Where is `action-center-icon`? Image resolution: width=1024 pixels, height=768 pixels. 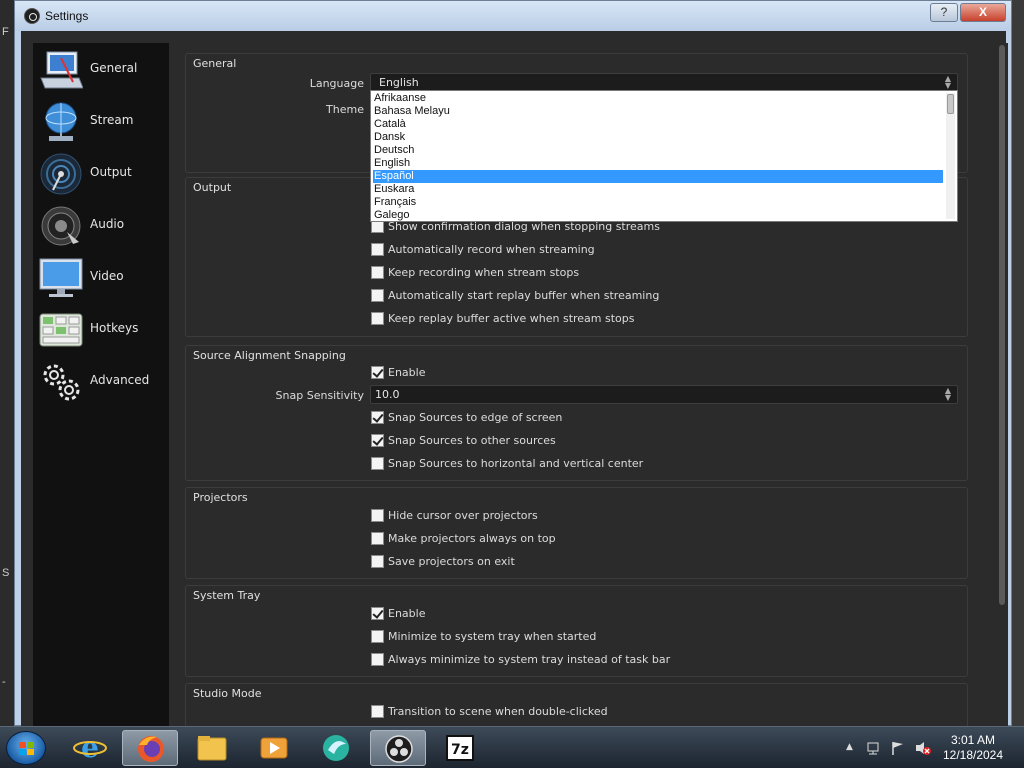 action-center-icon is located at coordinates (874, 748).